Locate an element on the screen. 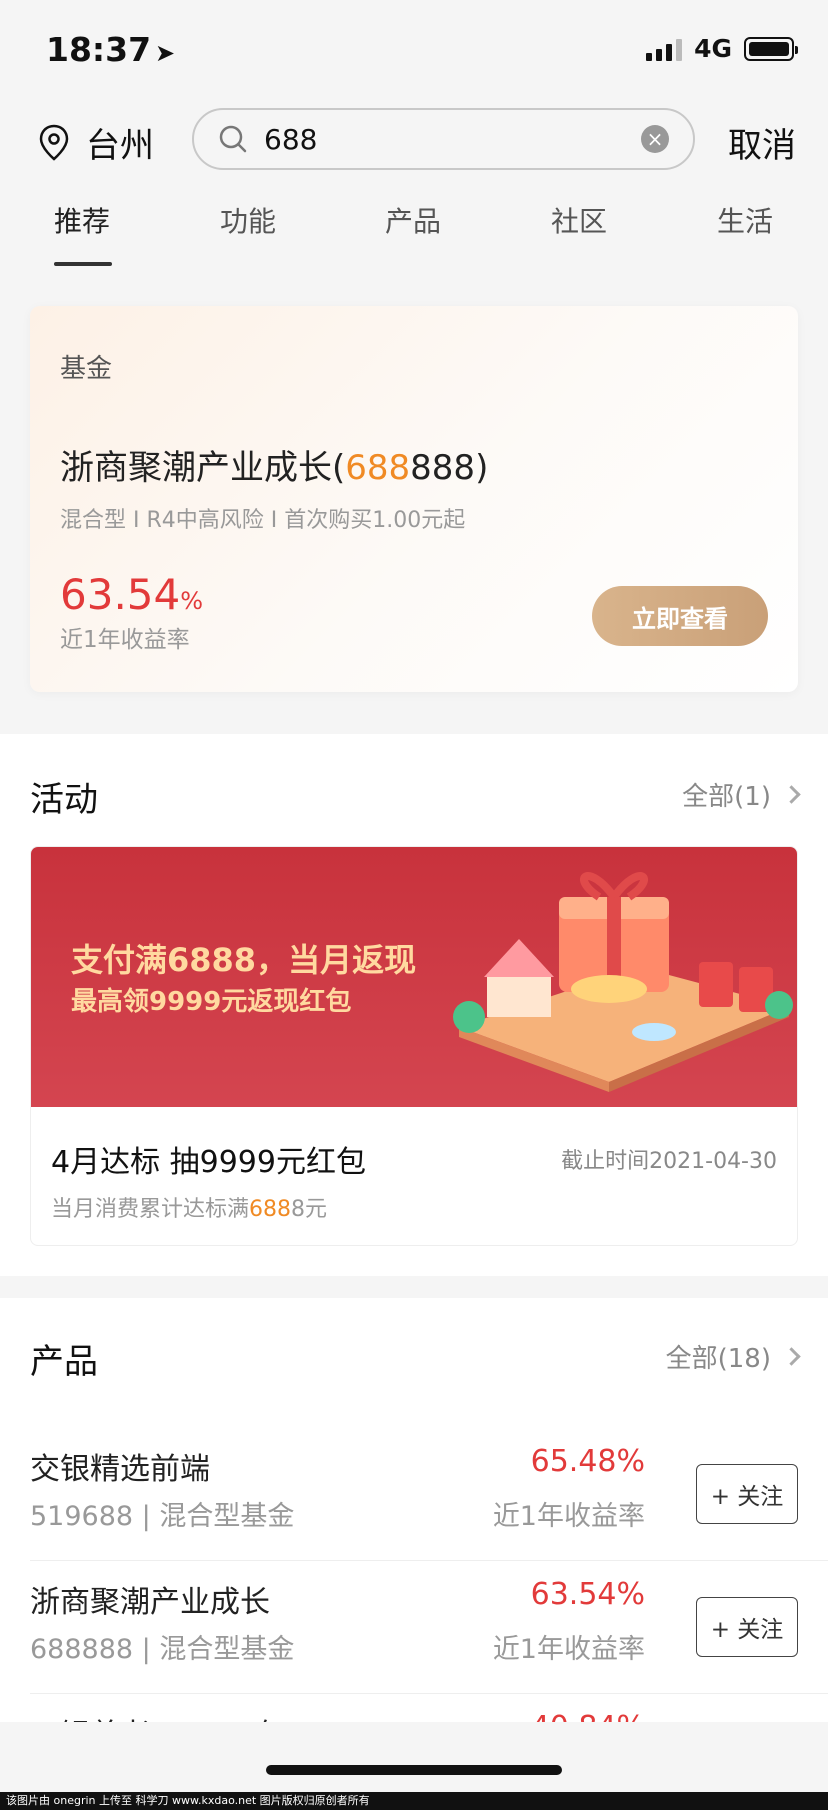 This screenshot has height=1810, width=828. product-name: 浙商聚潮产业成长 is located at coordinates (150, 1602).